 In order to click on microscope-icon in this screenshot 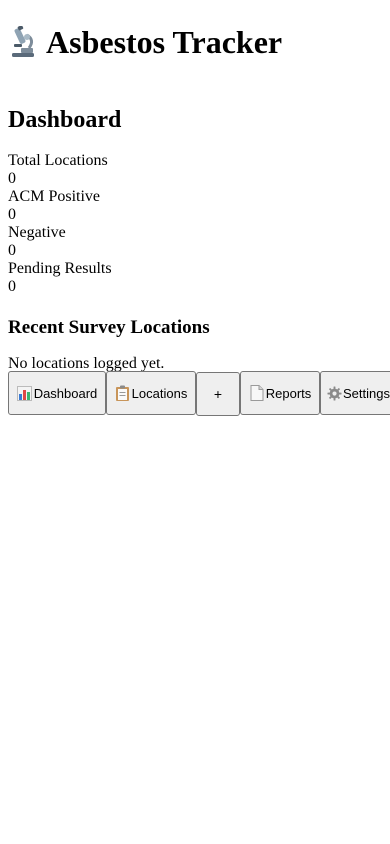, I will do `click(23, 42)`.